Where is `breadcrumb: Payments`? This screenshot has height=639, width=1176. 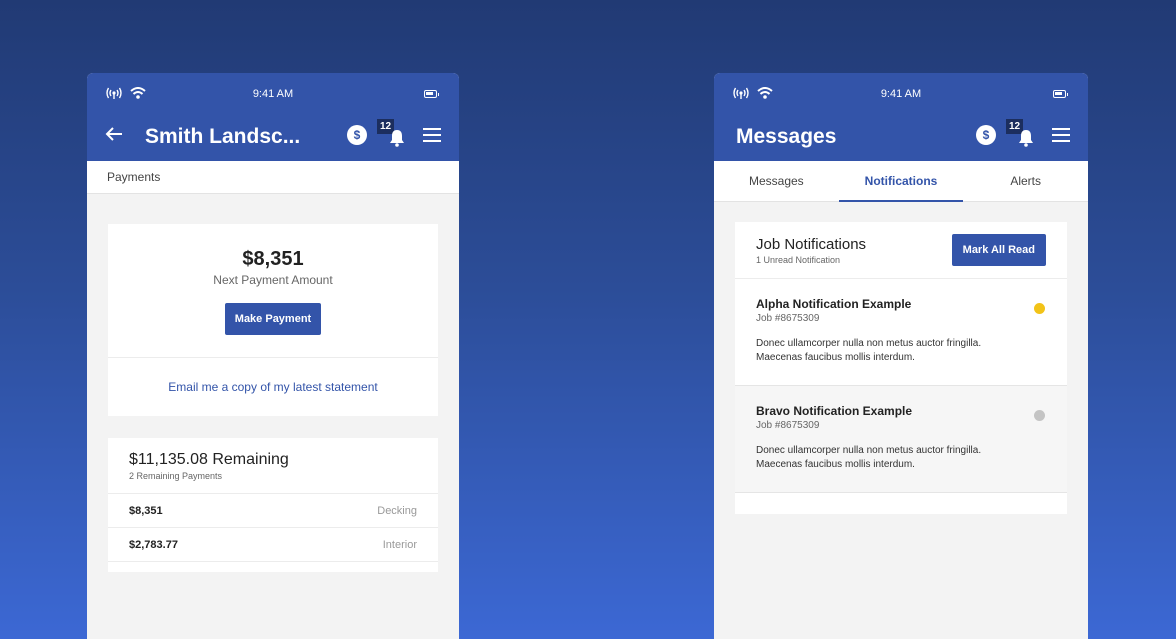 breadcrumb: Payments is located at coordinates (273, 177).